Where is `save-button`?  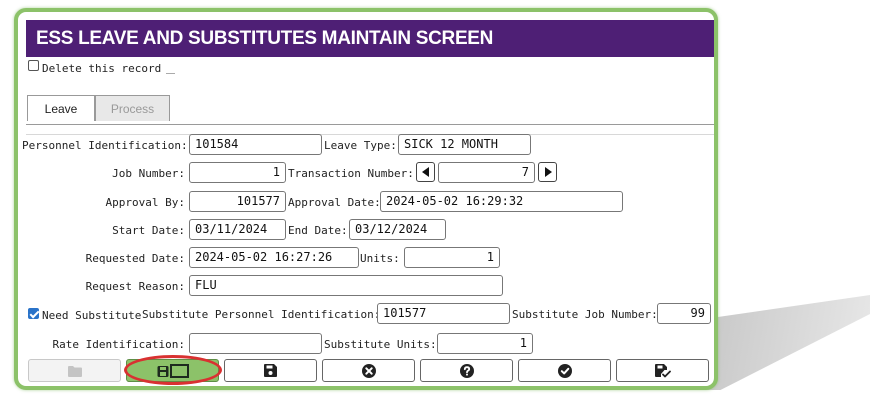
save-button is located at coordinates (270, 370).